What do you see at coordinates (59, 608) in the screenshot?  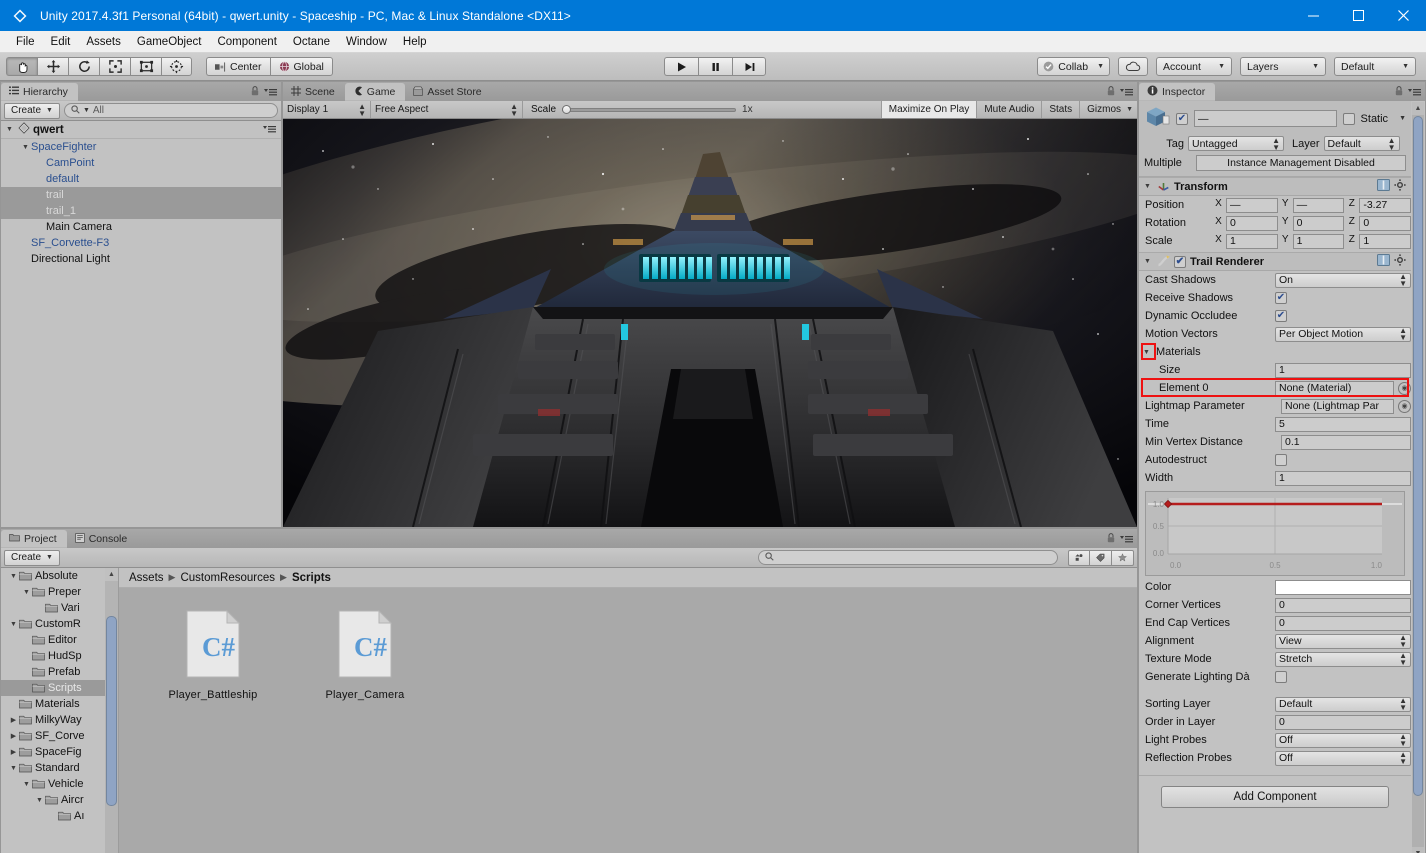 I see `project-folder-vari: Vari` at bounding box center [59, 608].